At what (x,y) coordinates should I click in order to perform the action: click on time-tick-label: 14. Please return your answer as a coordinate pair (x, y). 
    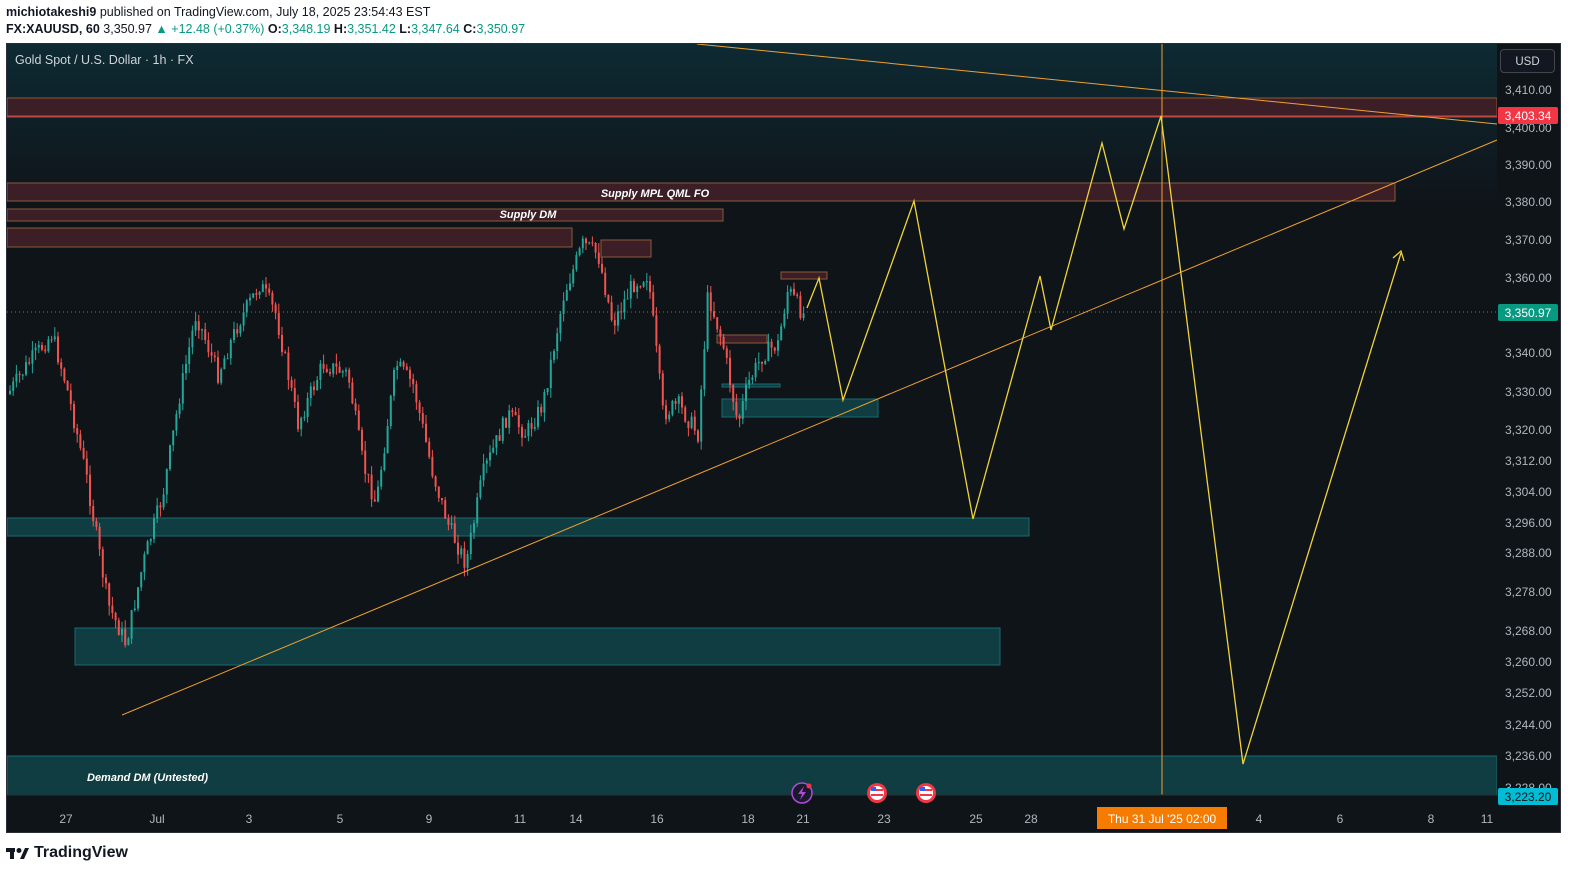
    Looking at the image, I should click on (576, 819).